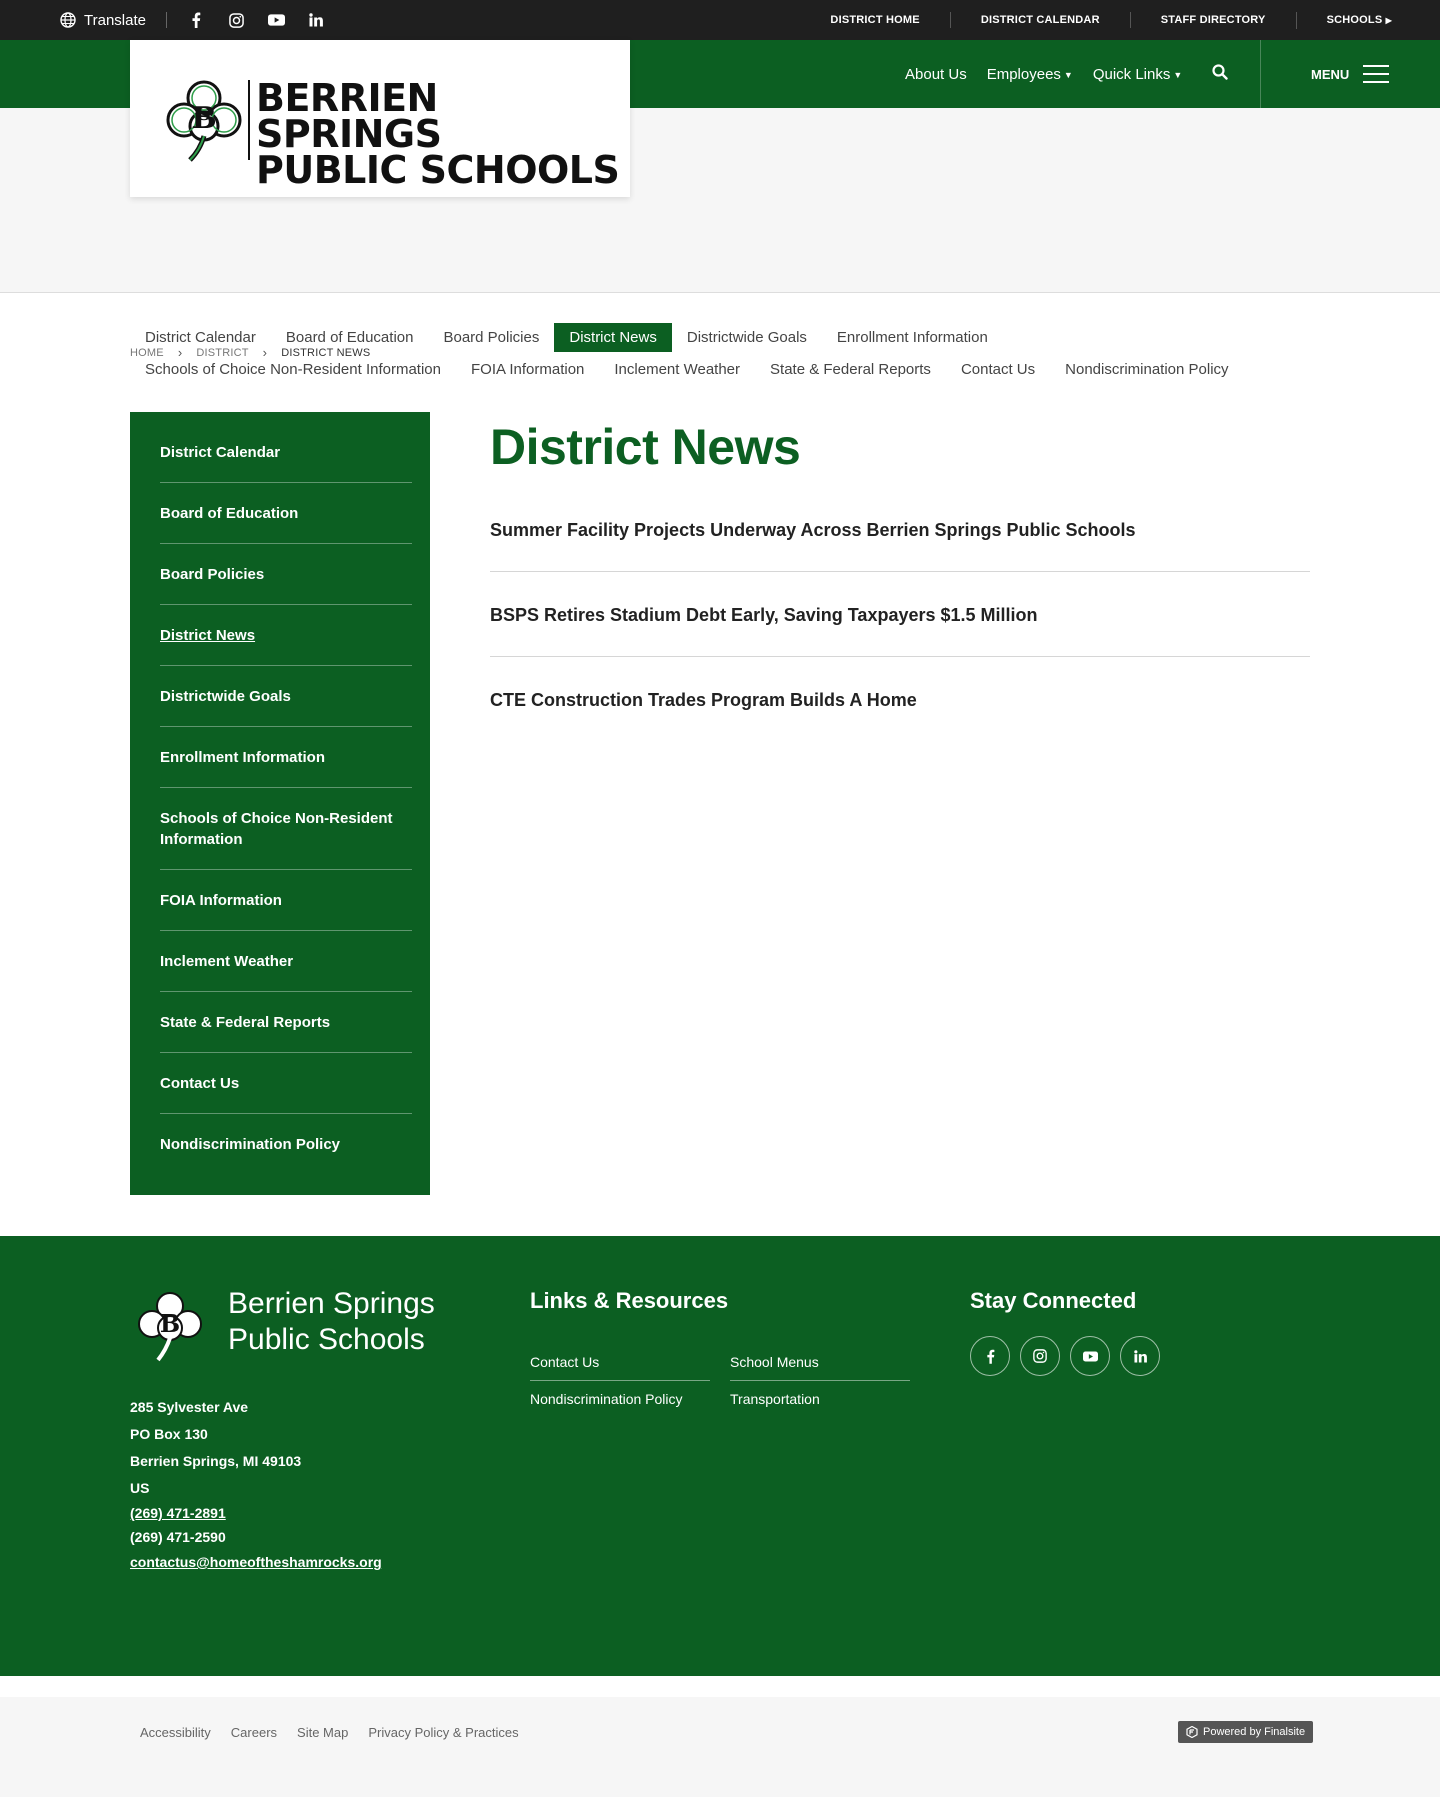 This screenshot has width=1440, height=1797. I want to click on main-nav: About Us Employees ▼ Quick Links ▼, so click(1043, 74).